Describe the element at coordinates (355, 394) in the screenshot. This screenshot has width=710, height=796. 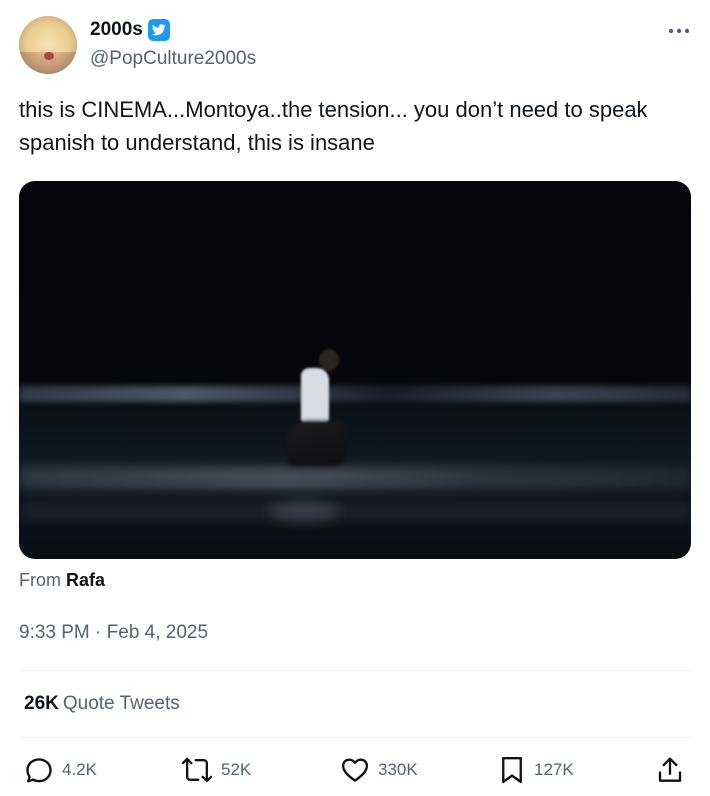
I see `video-wave-highlight` at that location.